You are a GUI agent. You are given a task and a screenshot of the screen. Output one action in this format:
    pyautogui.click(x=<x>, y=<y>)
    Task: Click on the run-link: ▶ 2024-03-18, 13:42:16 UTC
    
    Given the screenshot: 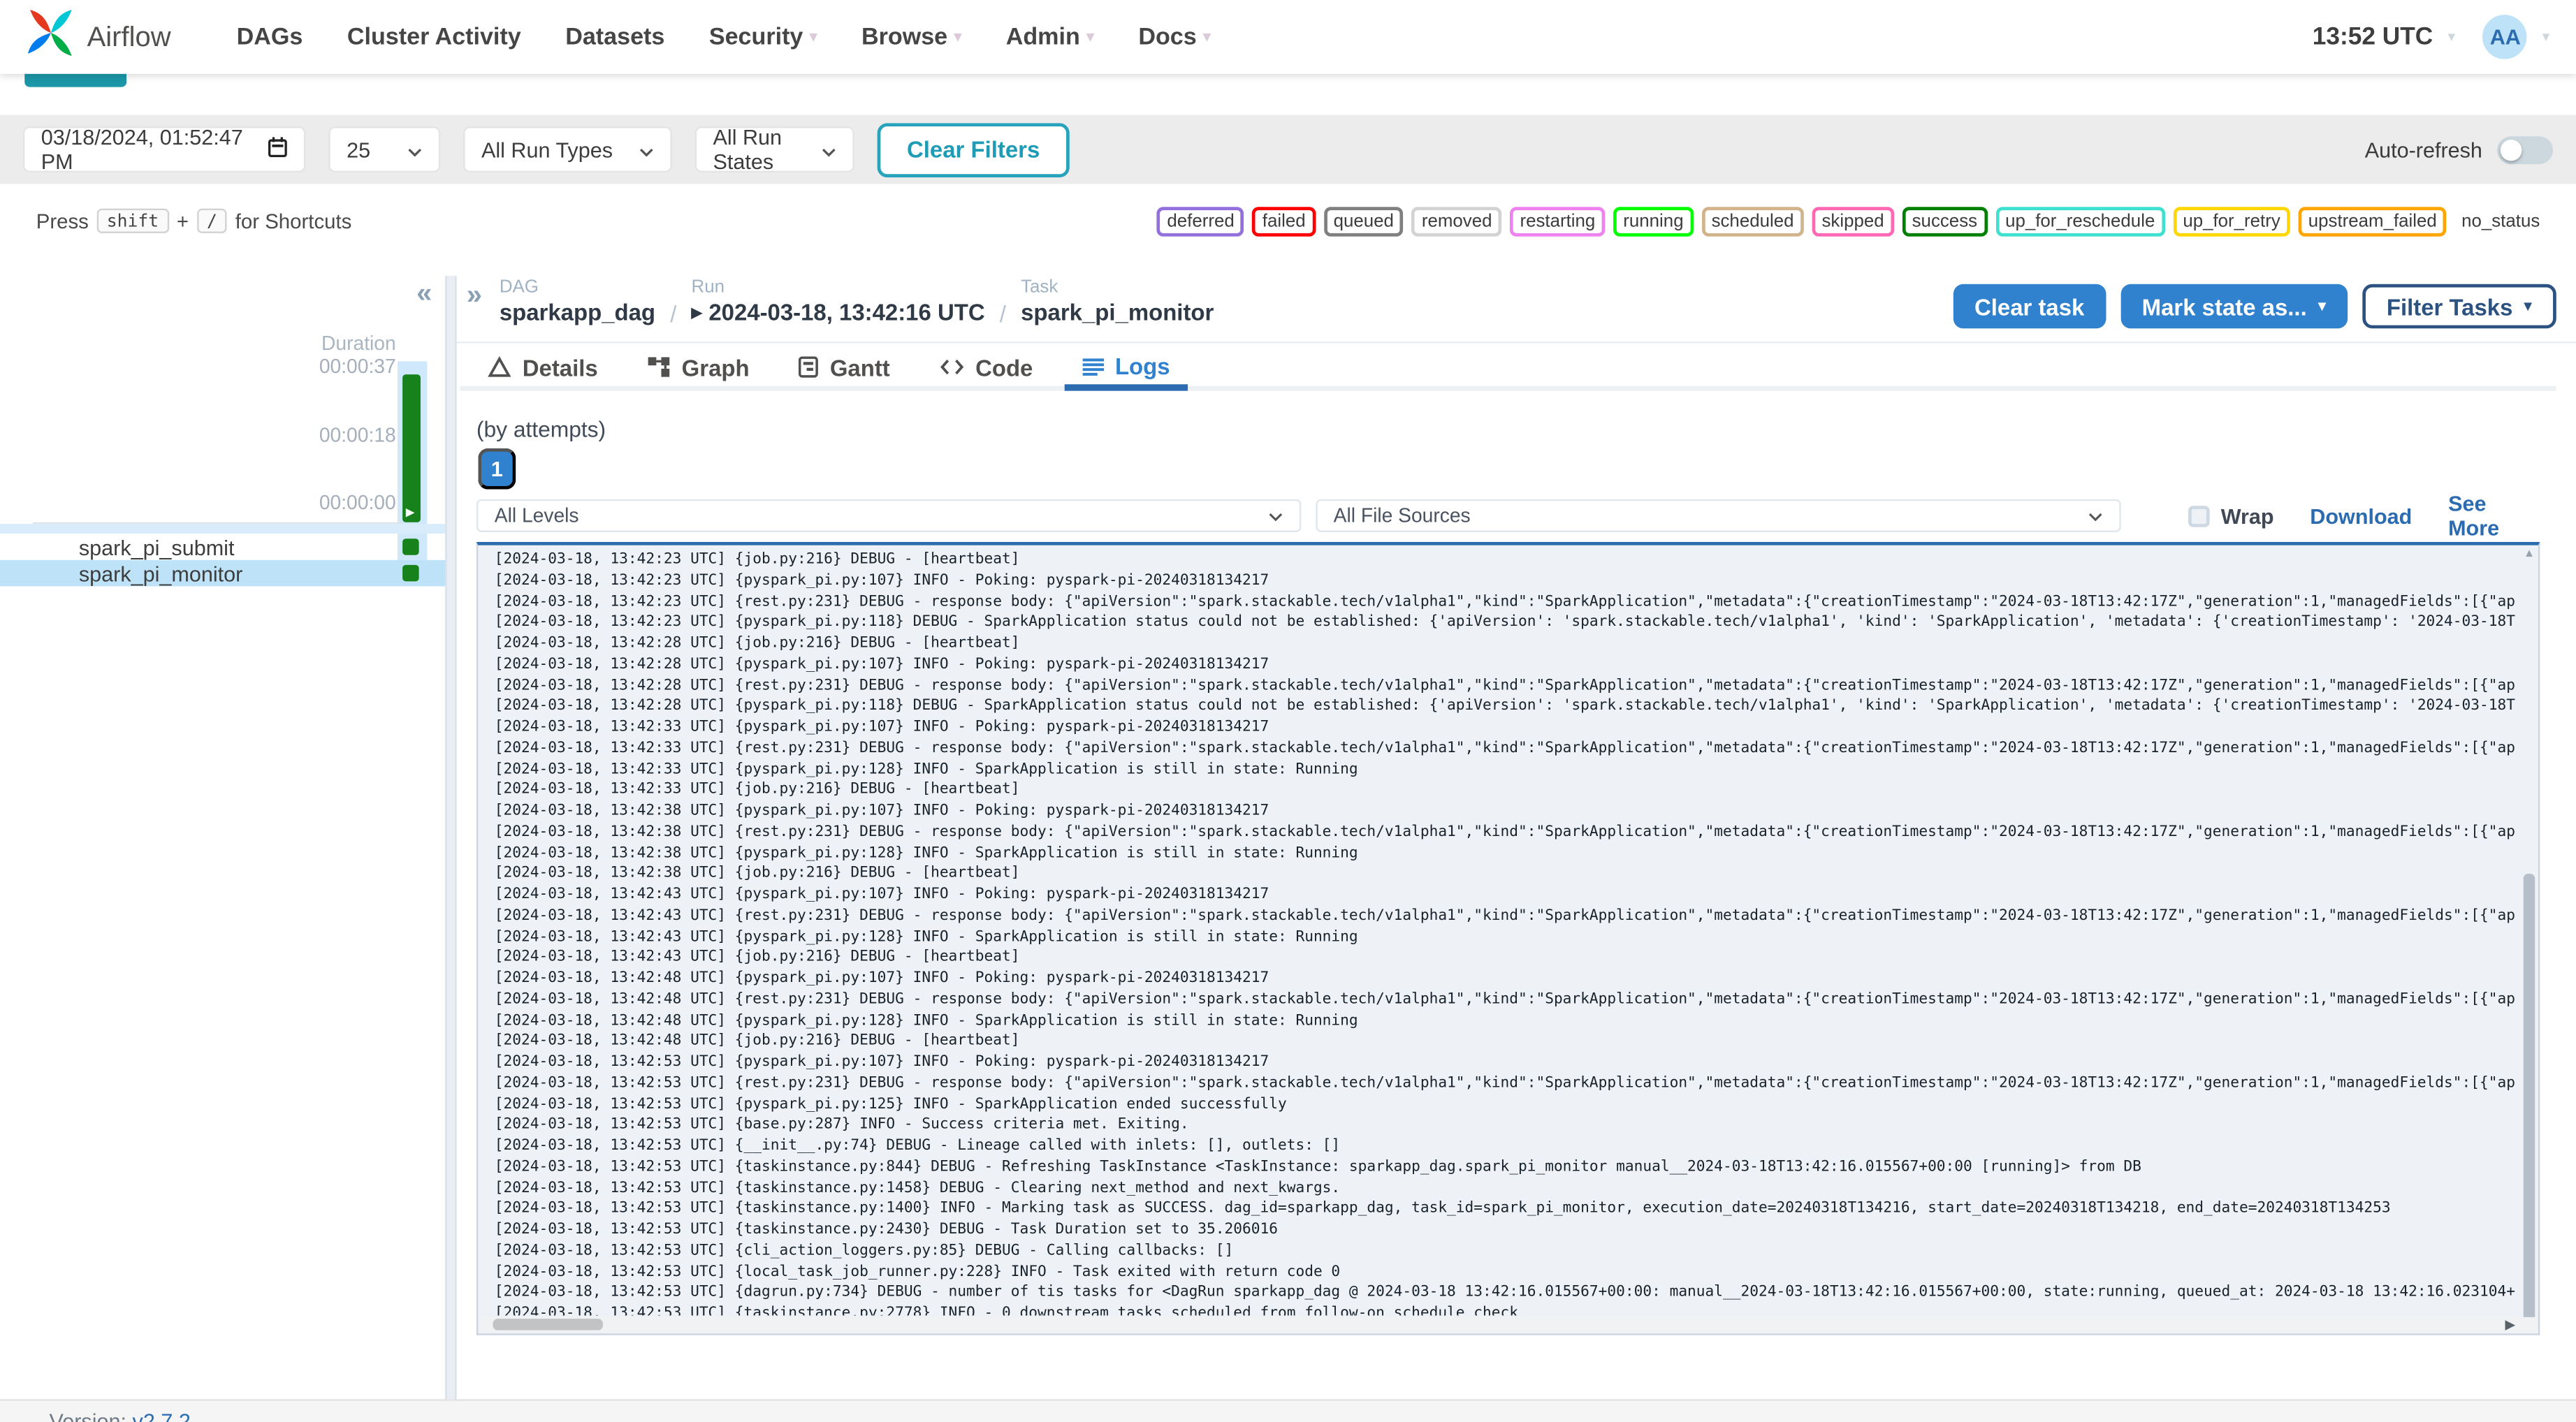 What is the action you would take?
    pyautogui.click(x=838, y=312)
    